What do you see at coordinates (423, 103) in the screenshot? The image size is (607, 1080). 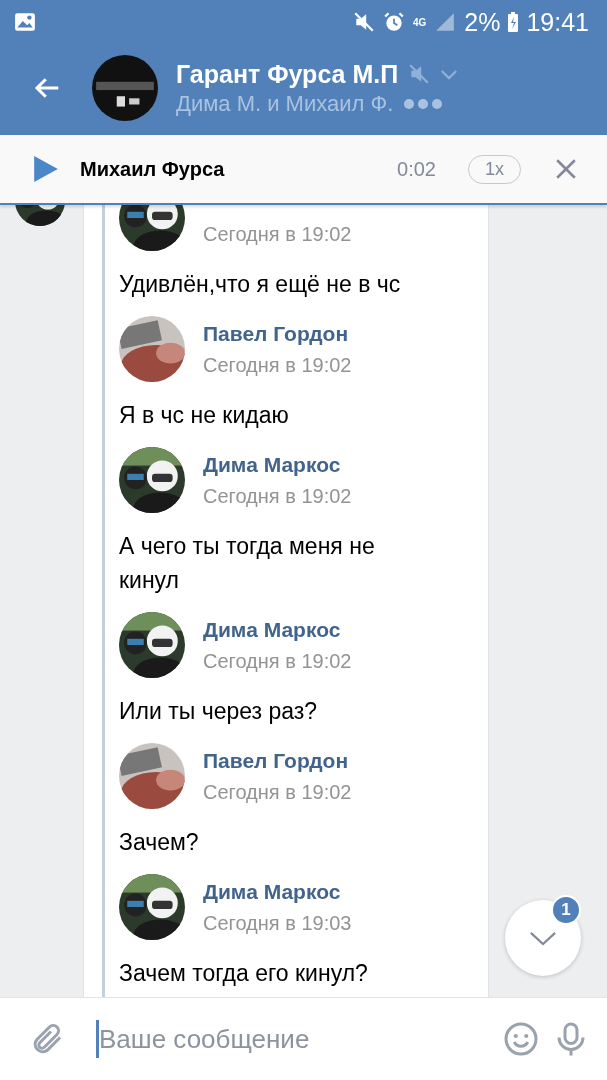 I see `typing-dots-icon` at bounding box center [423, 103].